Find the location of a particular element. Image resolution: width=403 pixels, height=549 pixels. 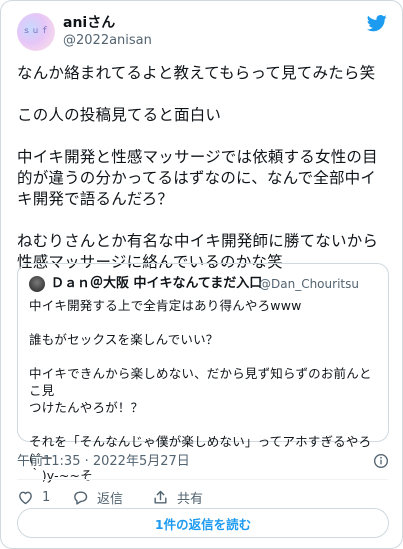

share-button: 共有 is located at coordinates (177, 497).